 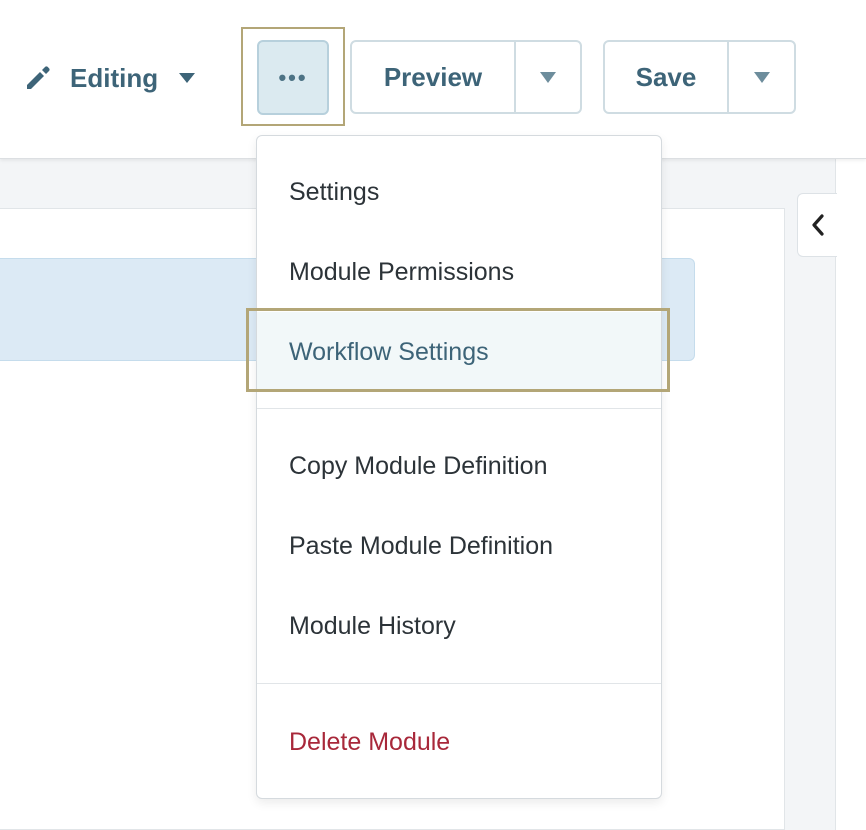 I want to click on menu-item-label: Settings, so click(x=334, y=191).